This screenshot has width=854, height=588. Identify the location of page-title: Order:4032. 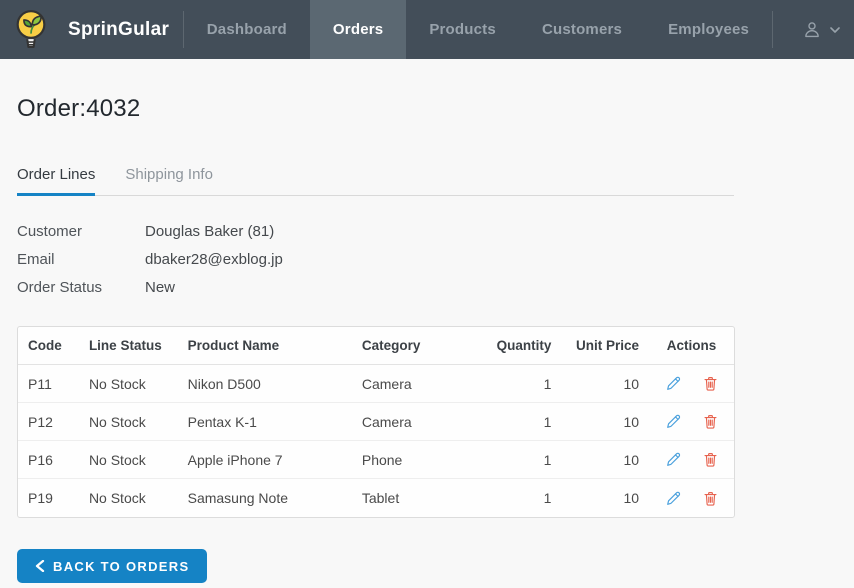
(79, 108).